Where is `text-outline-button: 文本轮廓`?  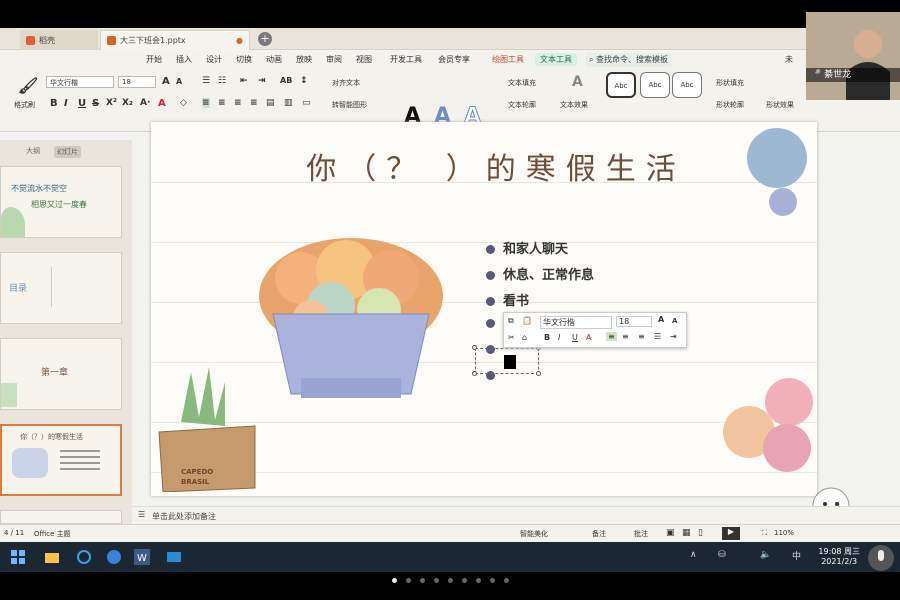
text-outline-button: 文本轮廓 is located at coordinates (522, 105).